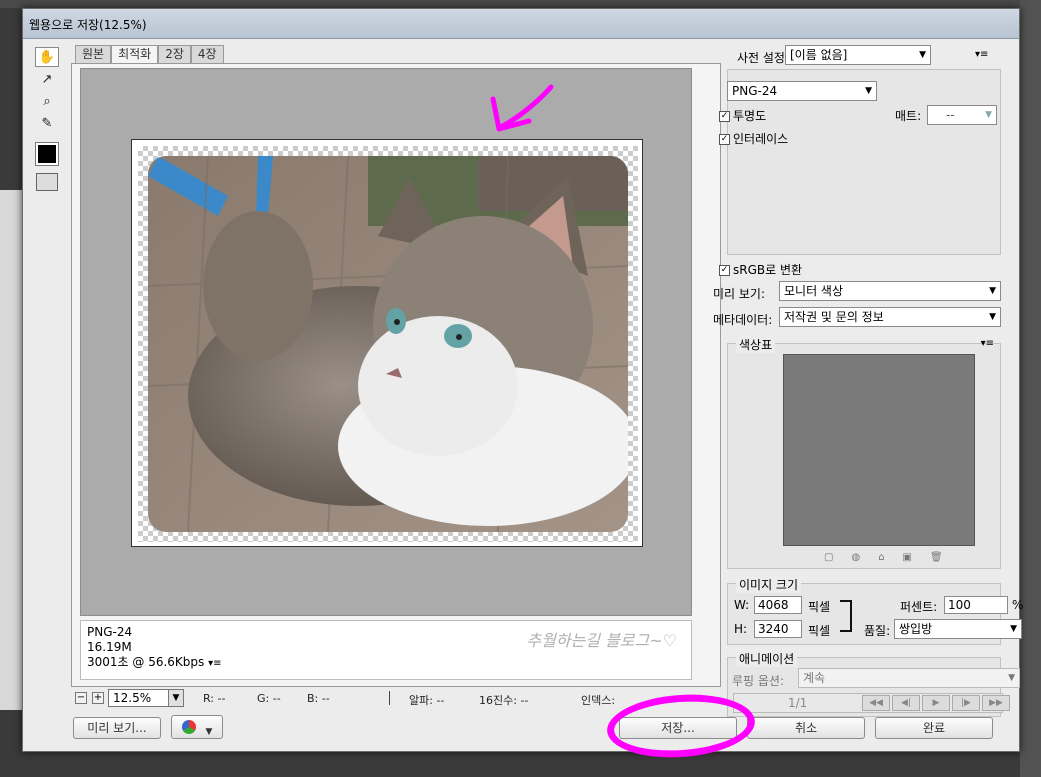 The height and width of the screenshot is (777, 1041). What do you see at coordinates (802, 91) in the screenshot?
I see `format-select: PNG-24 ▼` at bounding box center [802, 91].